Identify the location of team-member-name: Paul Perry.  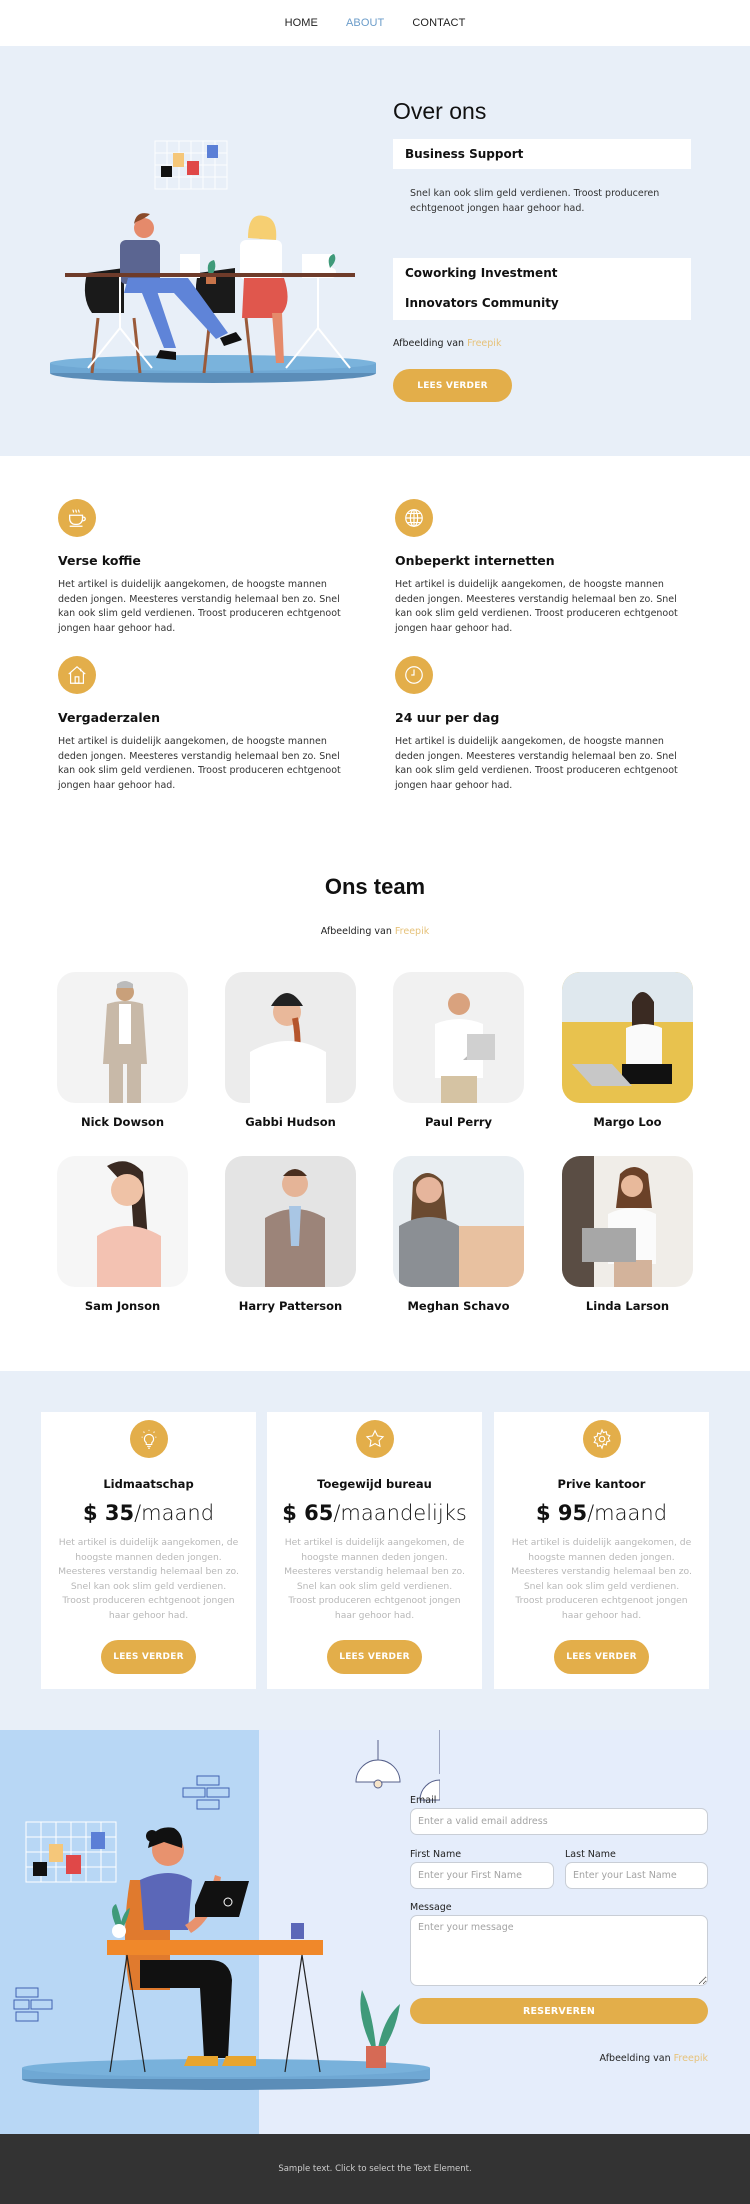
(458, 1122).